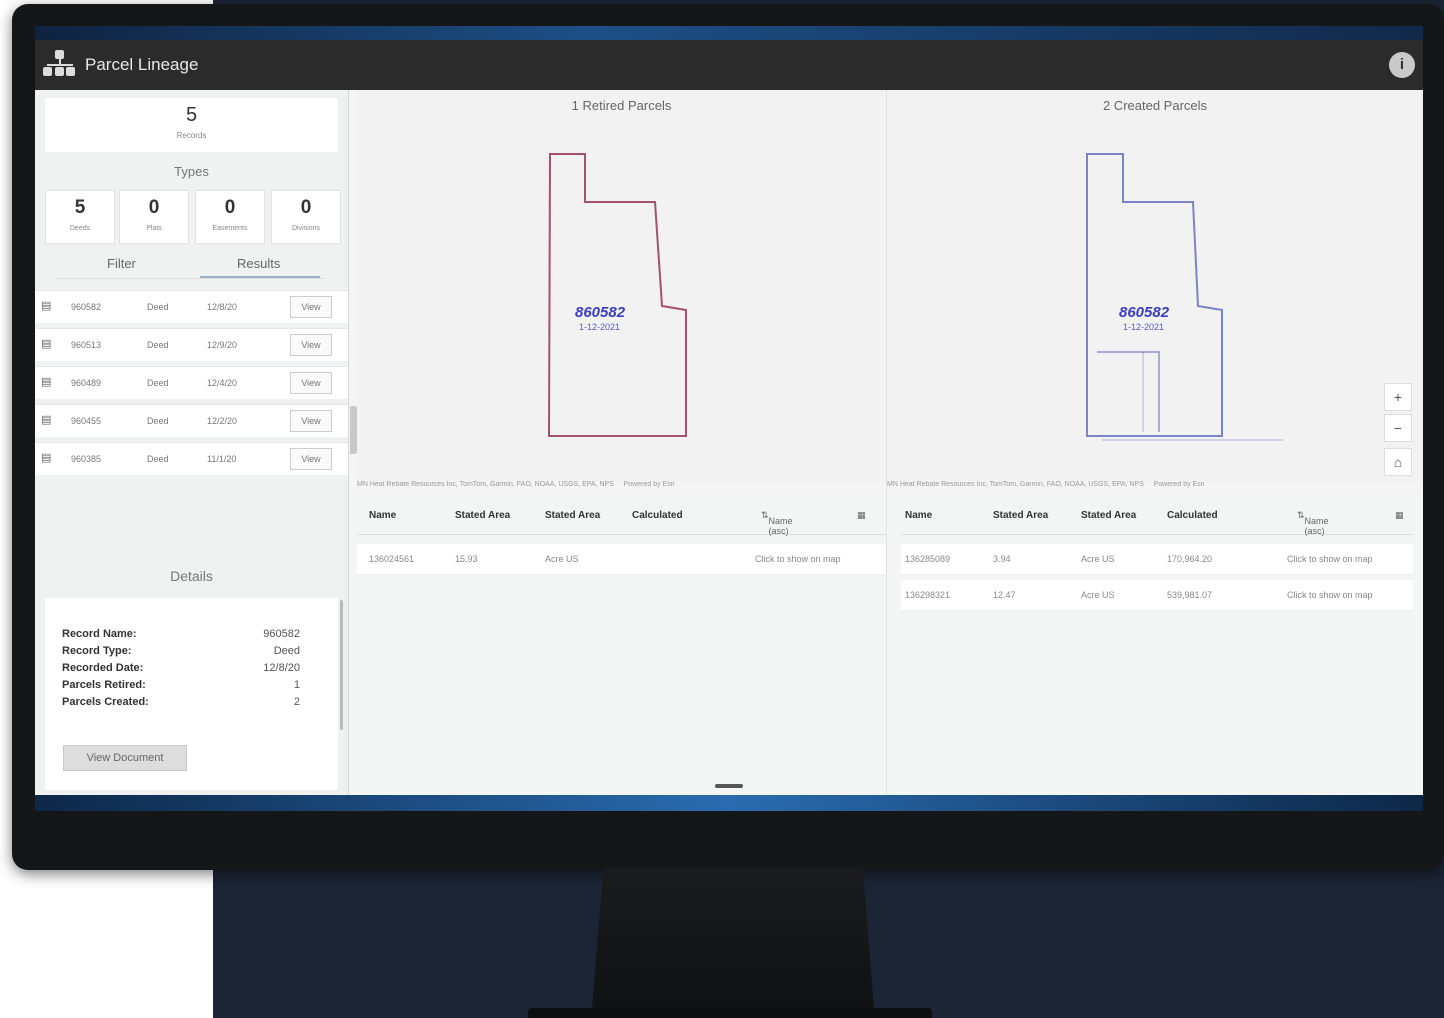  I want to click on detail-row-record-name: Record Name: 960582, so click(181, 634).